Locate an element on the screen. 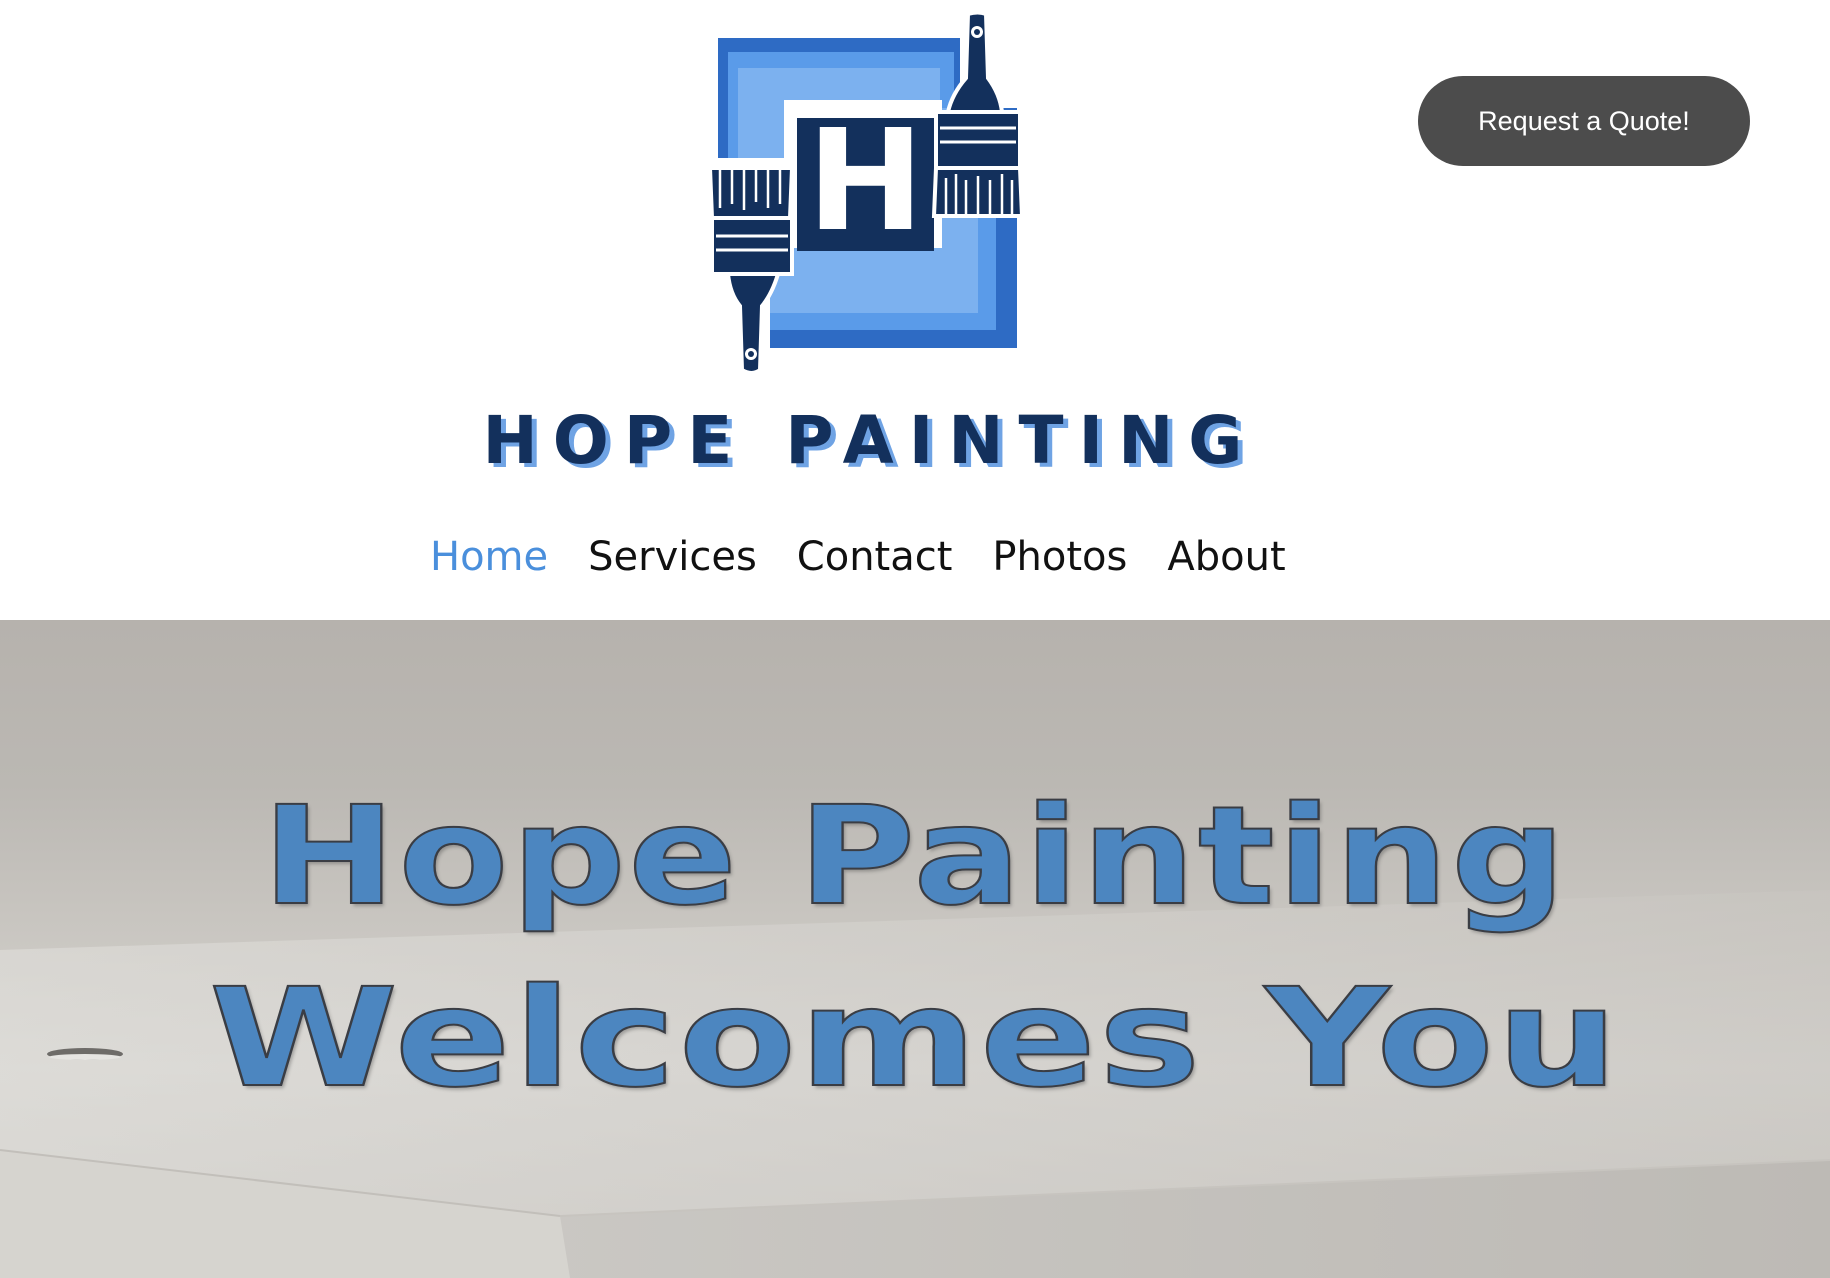 The image size is (1830, 1278). nav-item-home: Home is located at coordinates (489, 557).